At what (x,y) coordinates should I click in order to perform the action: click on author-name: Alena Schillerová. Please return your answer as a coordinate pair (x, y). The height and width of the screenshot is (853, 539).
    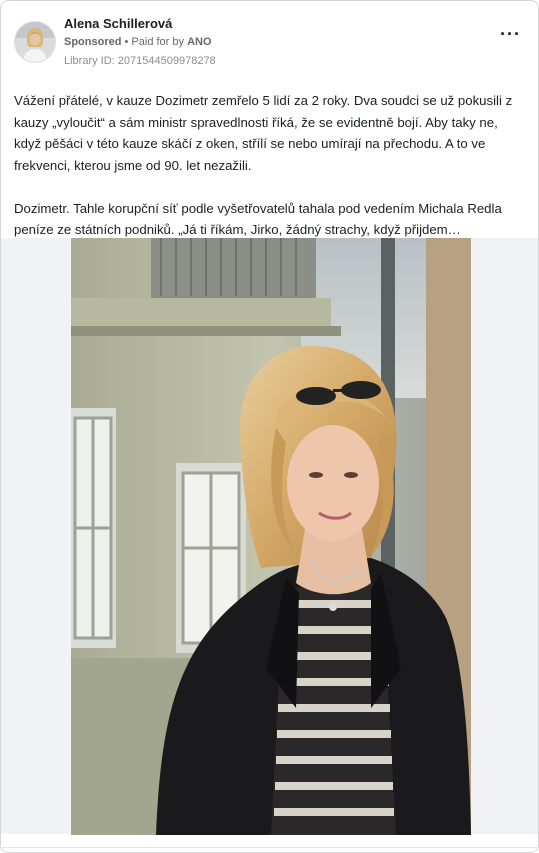
    Looking at the image, I should click on (118, 23).